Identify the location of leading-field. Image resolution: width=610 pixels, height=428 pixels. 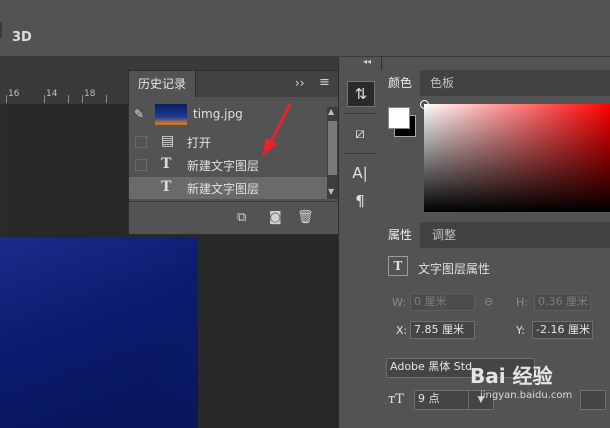
(593, 400).